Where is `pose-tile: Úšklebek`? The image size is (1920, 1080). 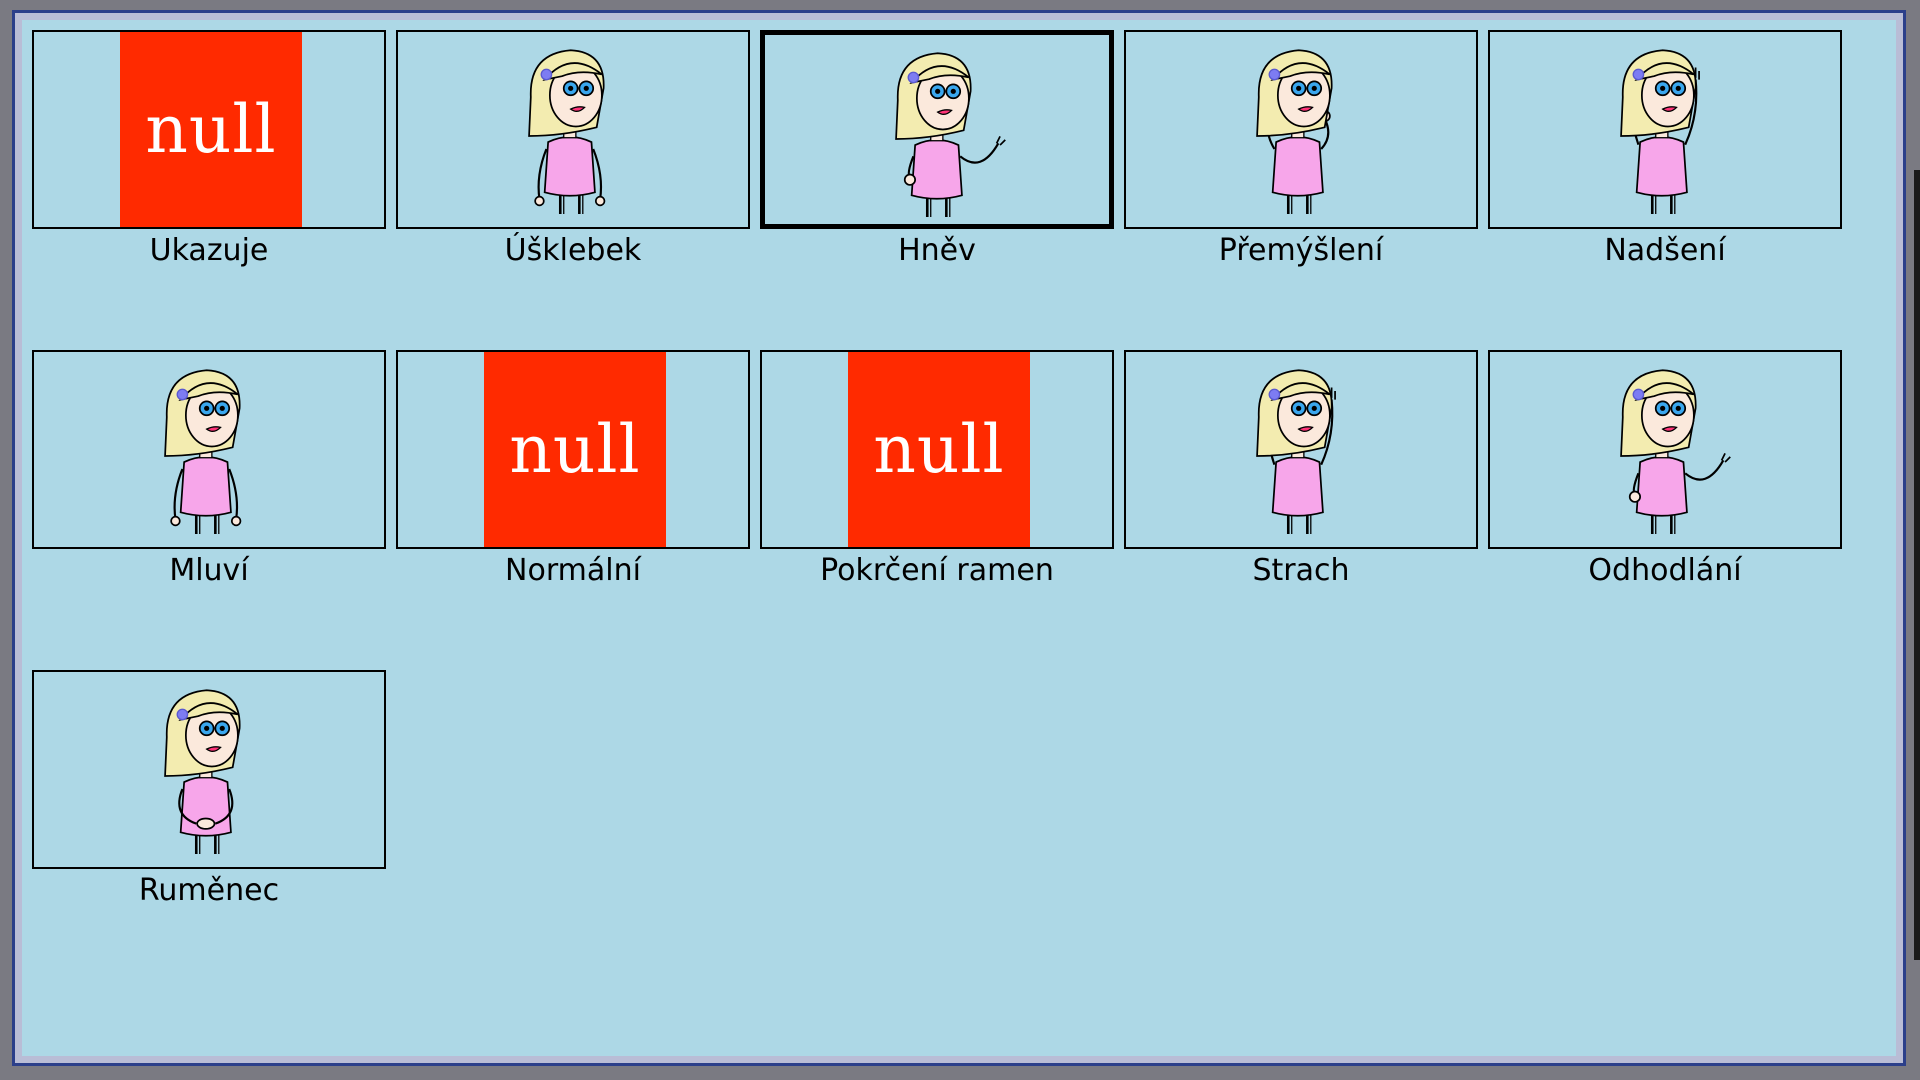 pose-tile: Úšklebek is located at coordinates (578, 151).